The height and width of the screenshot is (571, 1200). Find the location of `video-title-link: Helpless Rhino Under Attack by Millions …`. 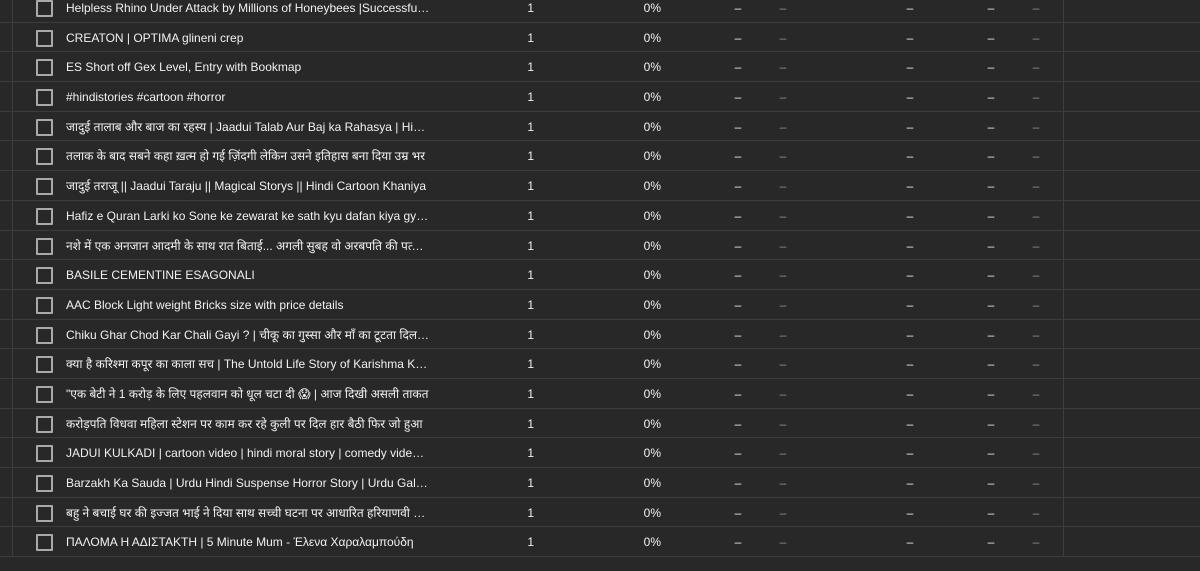

video-title-link: Helpless Rhino Under Attack by Millions … is located at coordinates (248, 8).